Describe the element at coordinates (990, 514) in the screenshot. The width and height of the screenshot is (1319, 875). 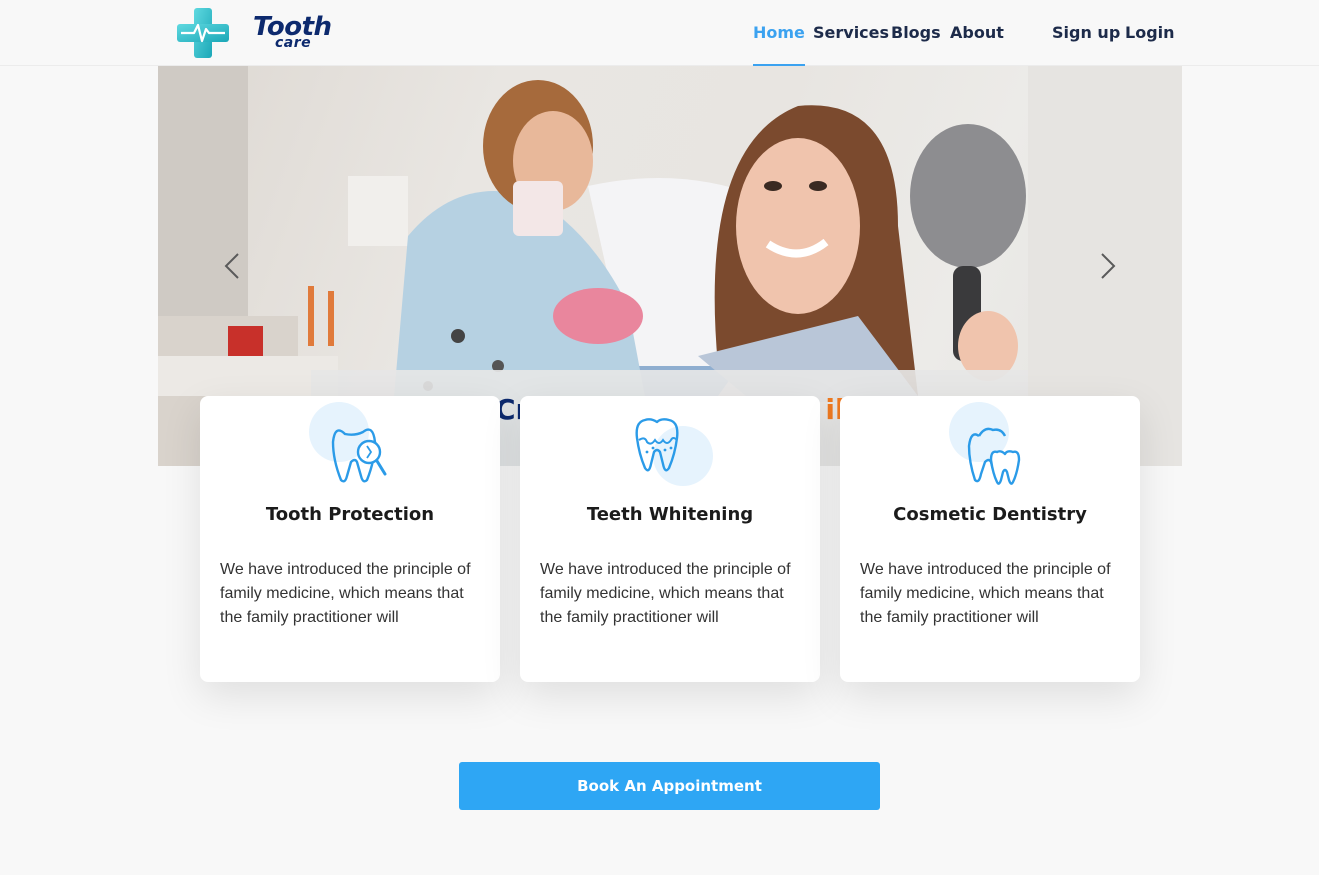
I see `service-title: Cosmetic Dentistry` at that location.